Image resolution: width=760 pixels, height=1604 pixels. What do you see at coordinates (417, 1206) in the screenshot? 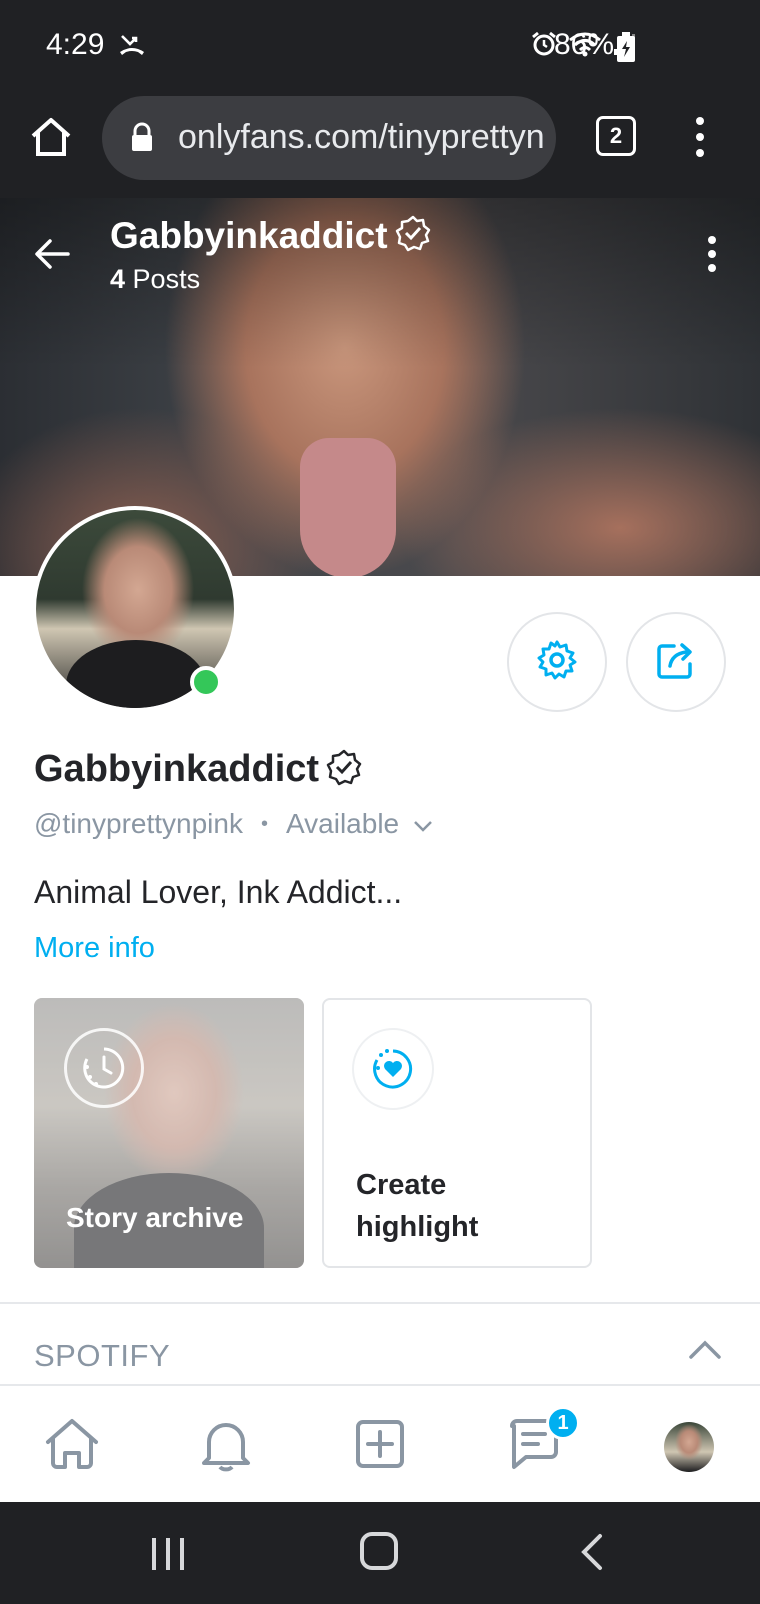
I see `create-highlight-label: Create highlight` at bounding box center [417, 1206].